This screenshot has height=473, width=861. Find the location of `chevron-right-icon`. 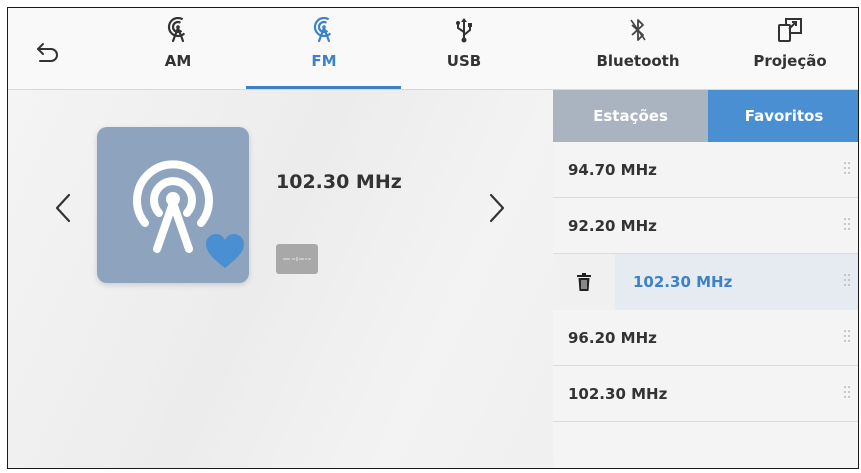

chevron-right-icon is located at coordinates (497, 208).